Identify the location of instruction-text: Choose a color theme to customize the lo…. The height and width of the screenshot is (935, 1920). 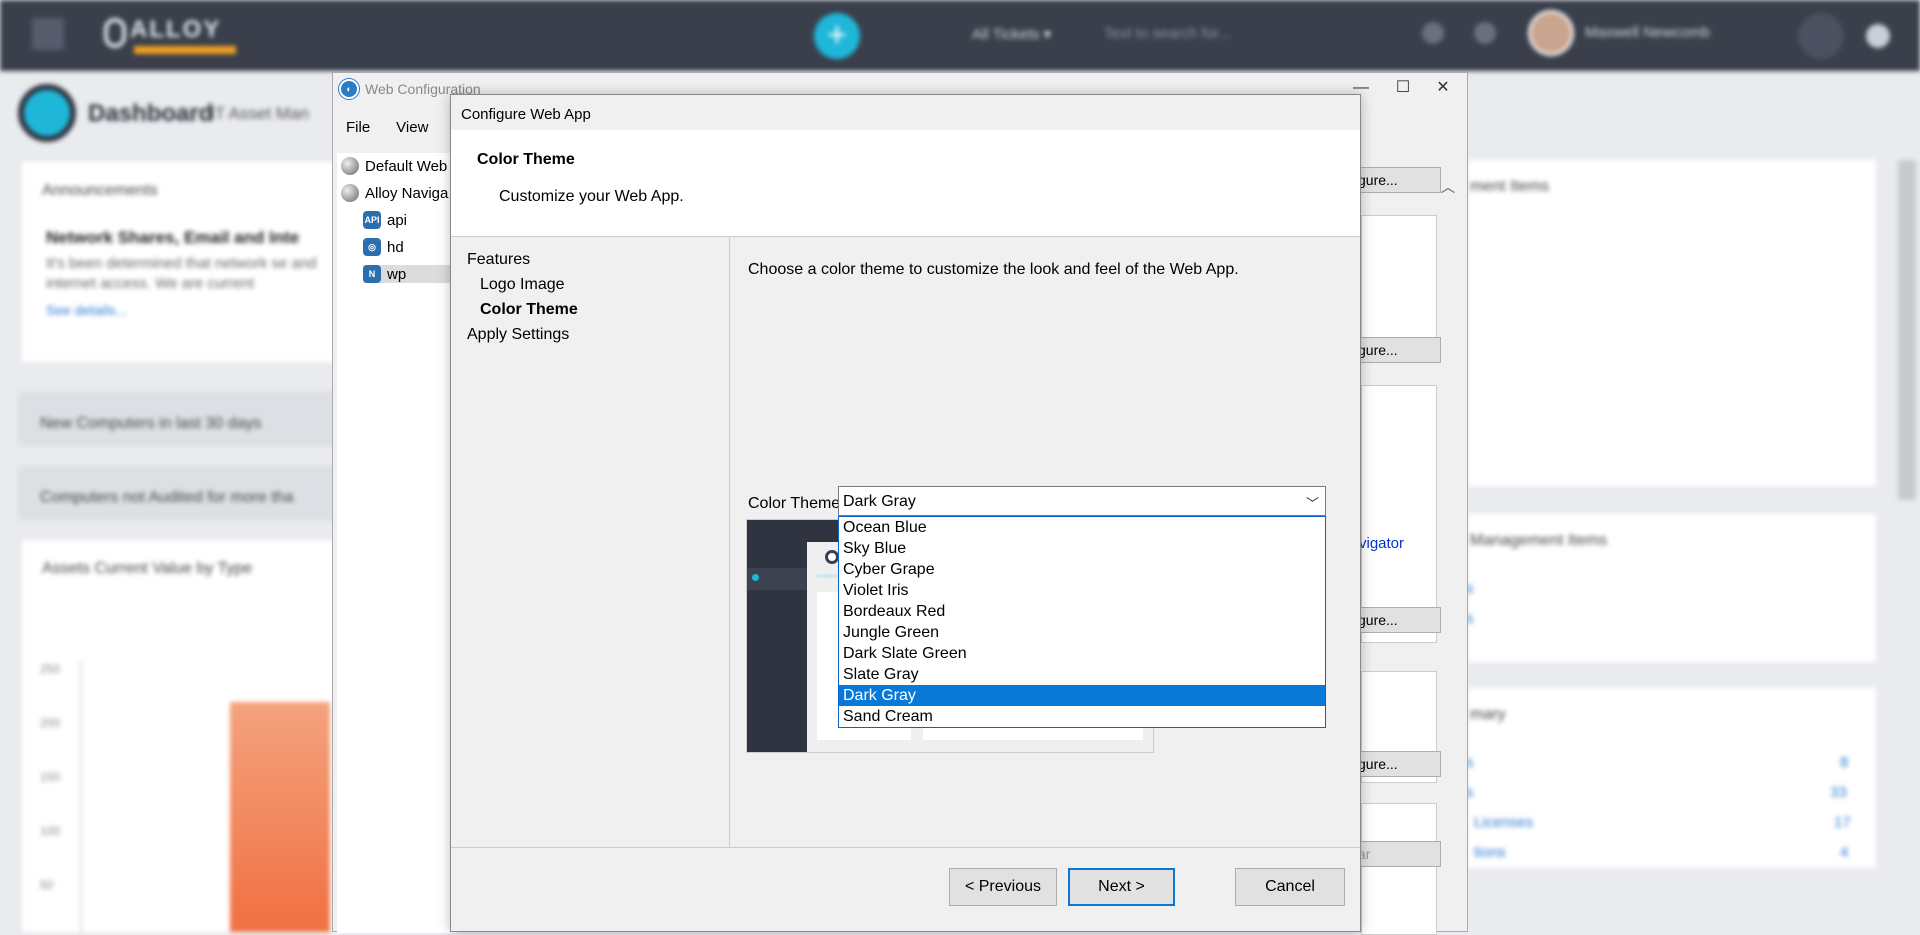
(993, 269).